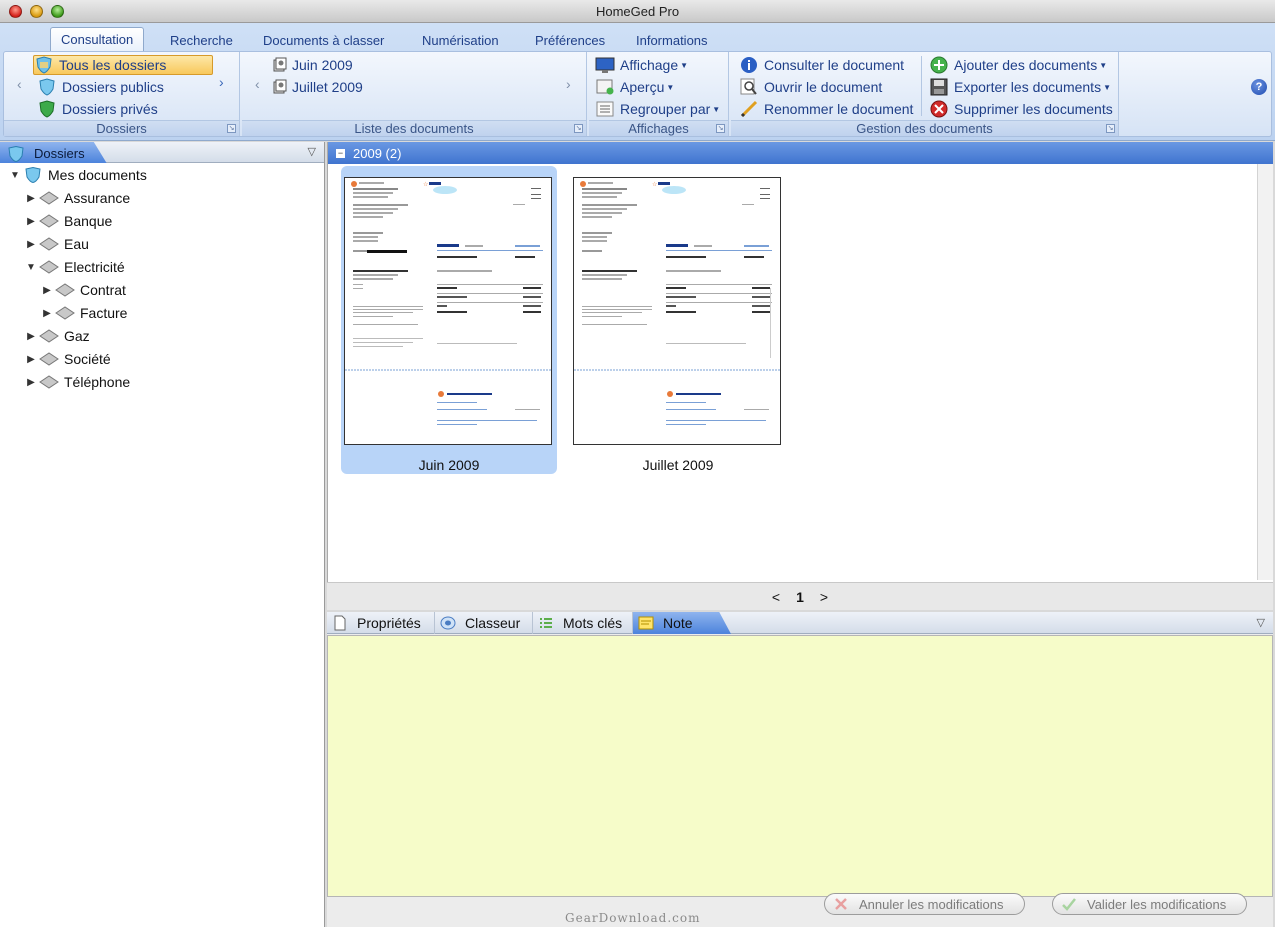  What do you see at coordinates (649, 65) in the screenshot?
I see `affichage-label: Affichage` at bounding box center [649, 65].